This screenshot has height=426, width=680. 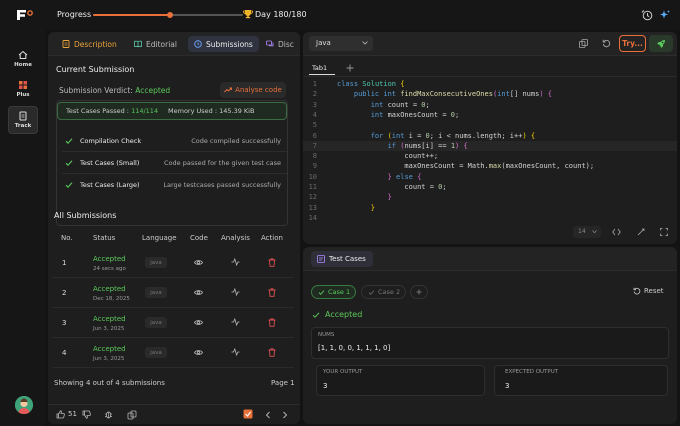 What do you see at coordinates (60, 414) in the screenshot?
I see `thumbs-up-icon` at bounding box center [60, 414].